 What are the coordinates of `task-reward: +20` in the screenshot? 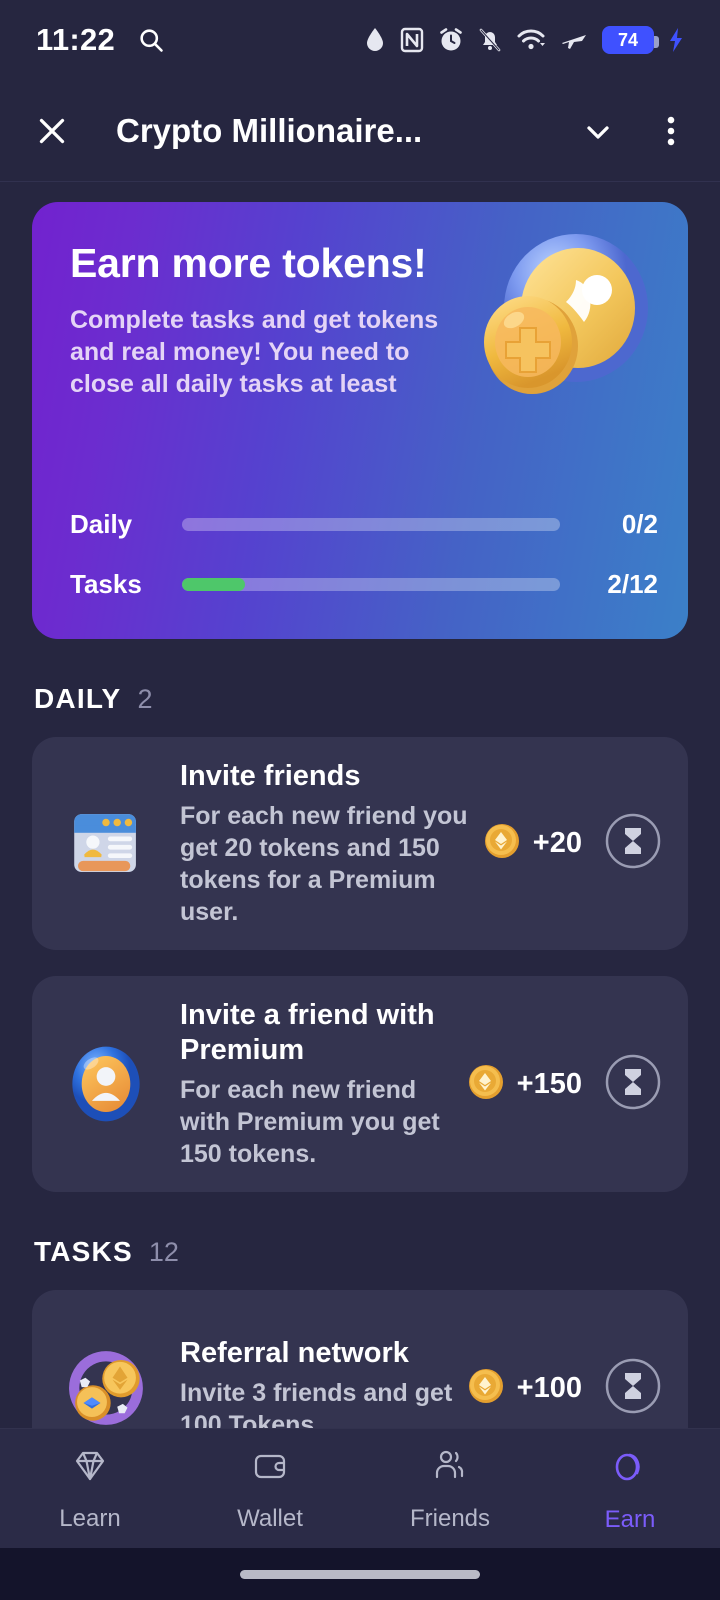 It's located at (532, 843).